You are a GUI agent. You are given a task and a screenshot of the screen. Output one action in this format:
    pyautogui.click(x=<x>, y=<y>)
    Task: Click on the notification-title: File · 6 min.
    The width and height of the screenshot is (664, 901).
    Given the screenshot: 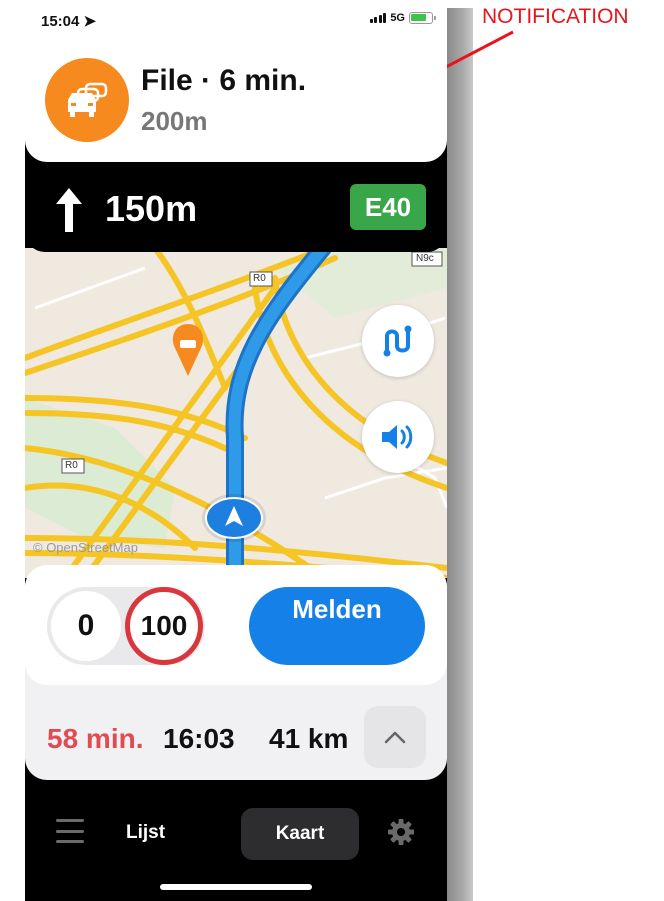 What is the action you would take?
    pyautogui.click(x=224, y=80)
    